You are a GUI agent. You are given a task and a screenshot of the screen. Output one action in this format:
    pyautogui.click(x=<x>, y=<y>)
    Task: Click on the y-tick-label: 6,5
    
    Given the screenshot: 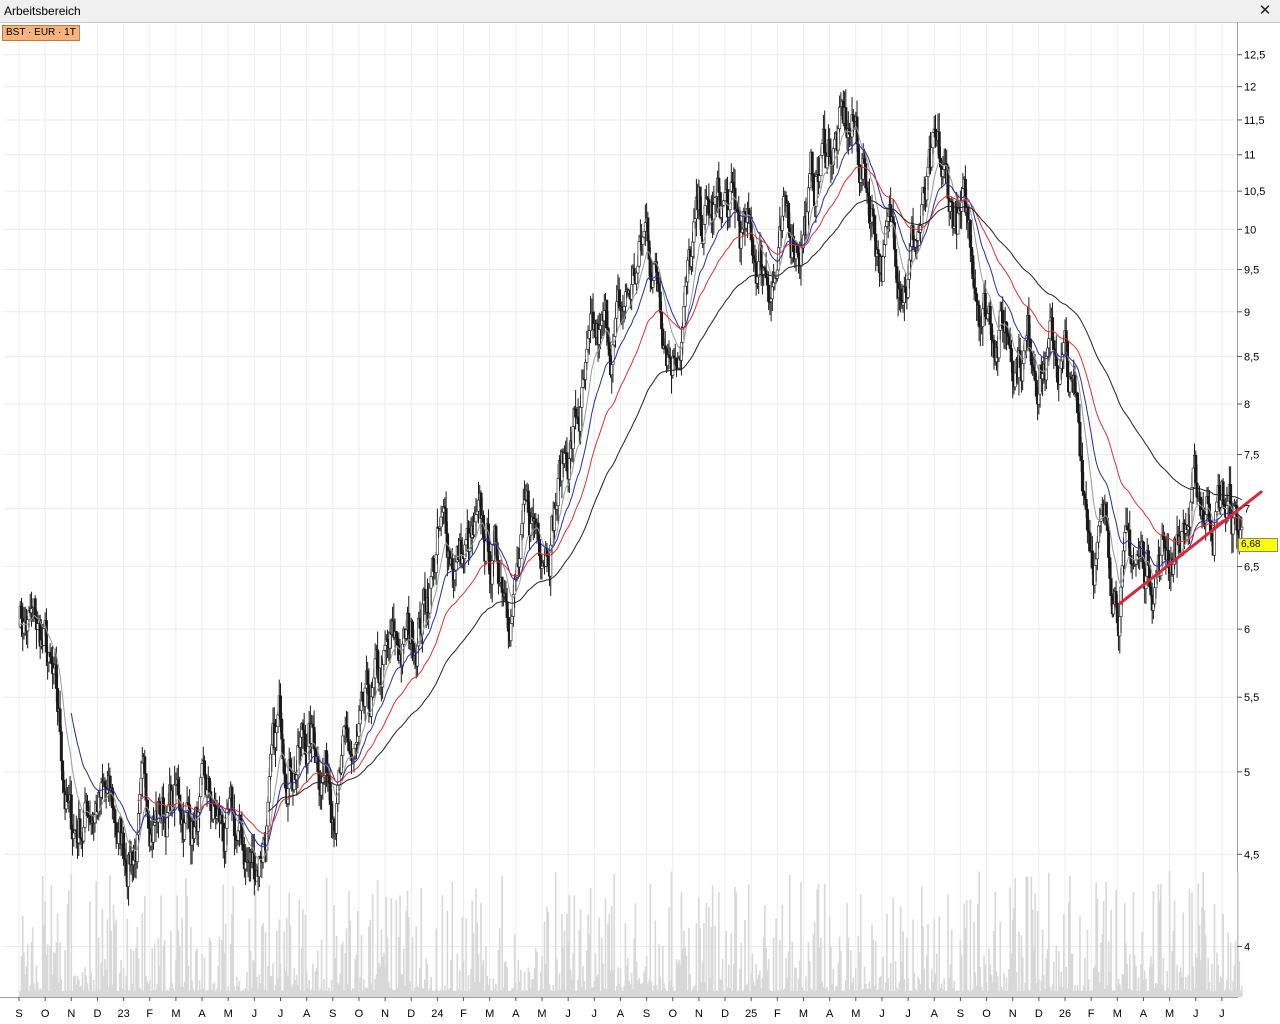 What is the action you would take?
    pyautogui.click(x=1251, y=567)
    